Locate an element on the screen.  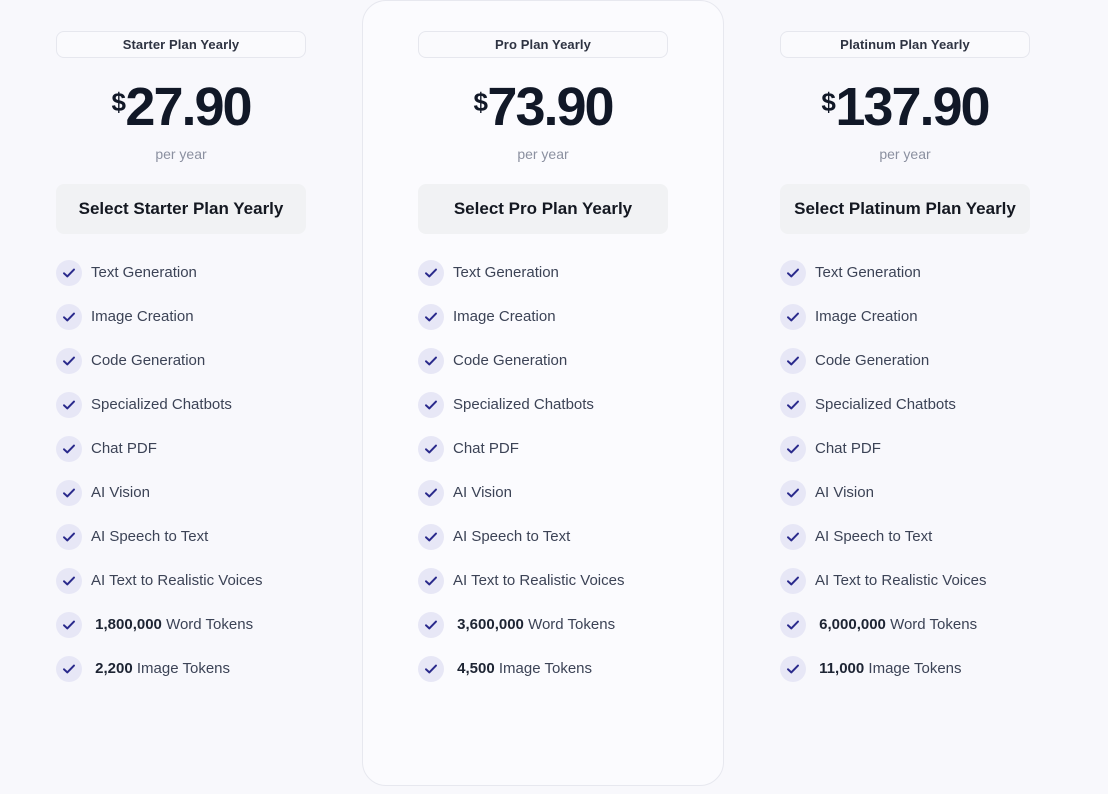
price-starter: $27.90 is located at coordinates (181, 107).